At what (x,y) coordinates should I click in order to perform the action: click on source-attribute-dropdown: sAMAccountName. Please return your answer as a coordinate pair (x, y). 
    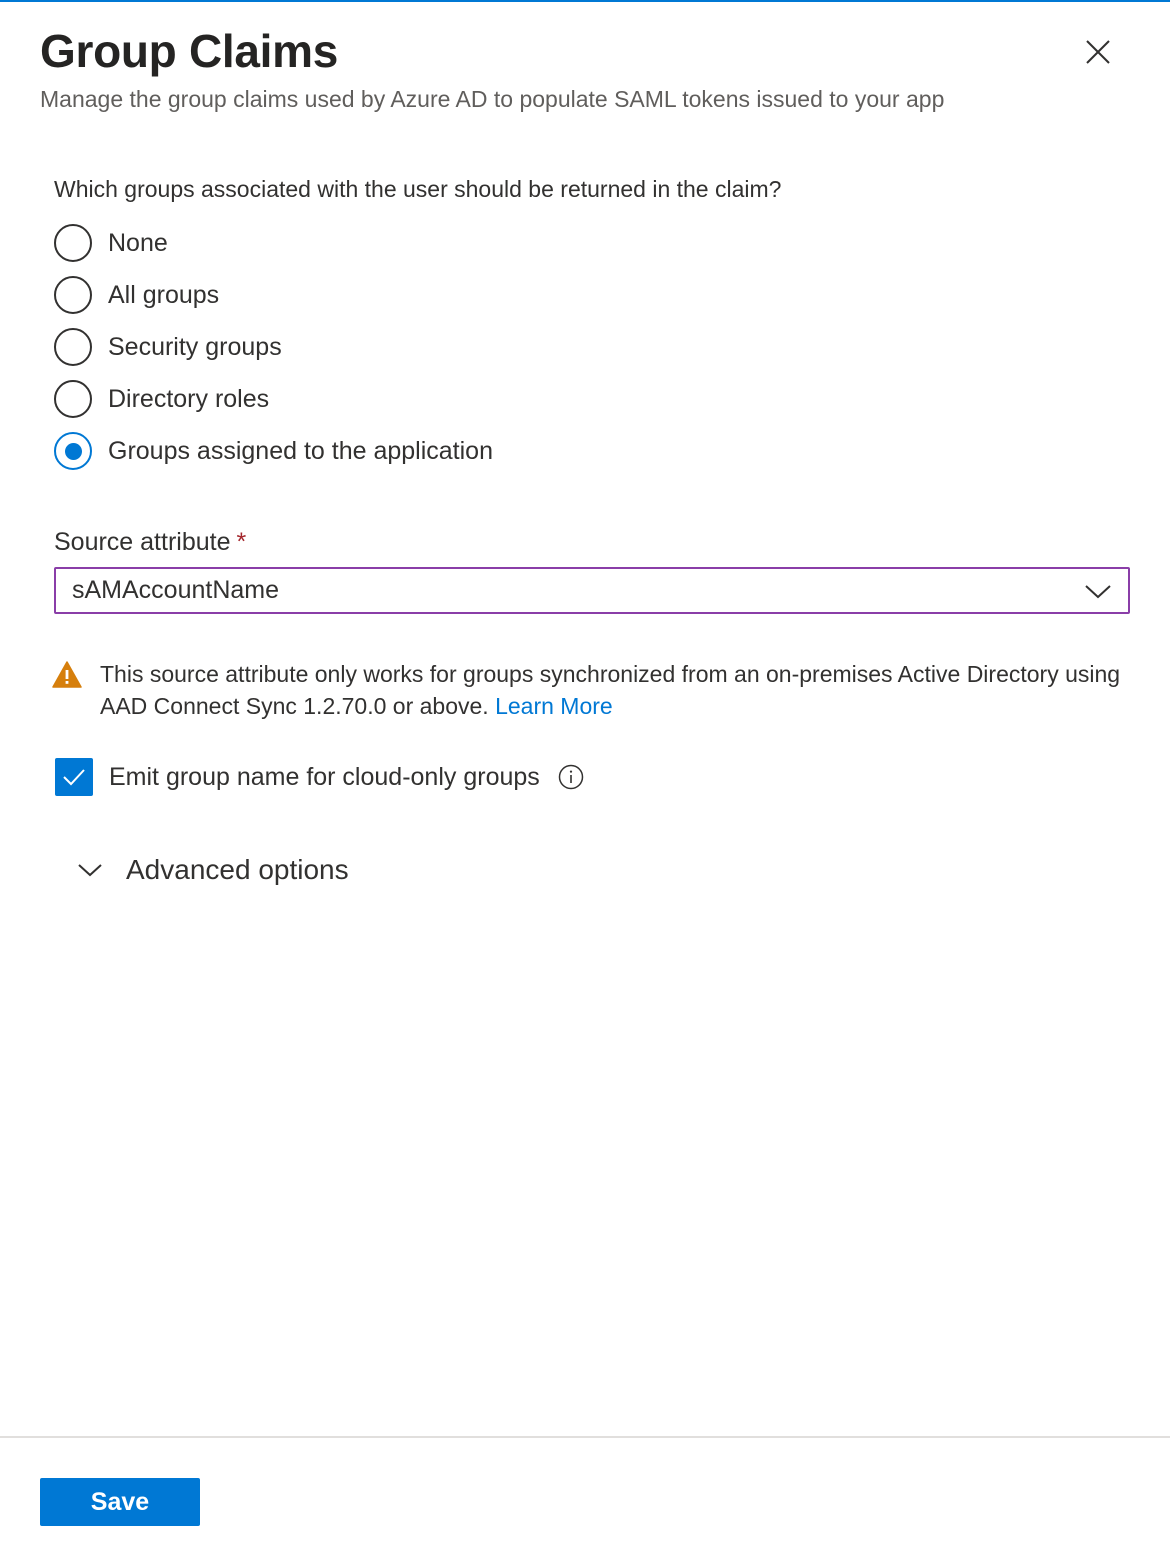
    Looking at the image, I should click on (592, 590).